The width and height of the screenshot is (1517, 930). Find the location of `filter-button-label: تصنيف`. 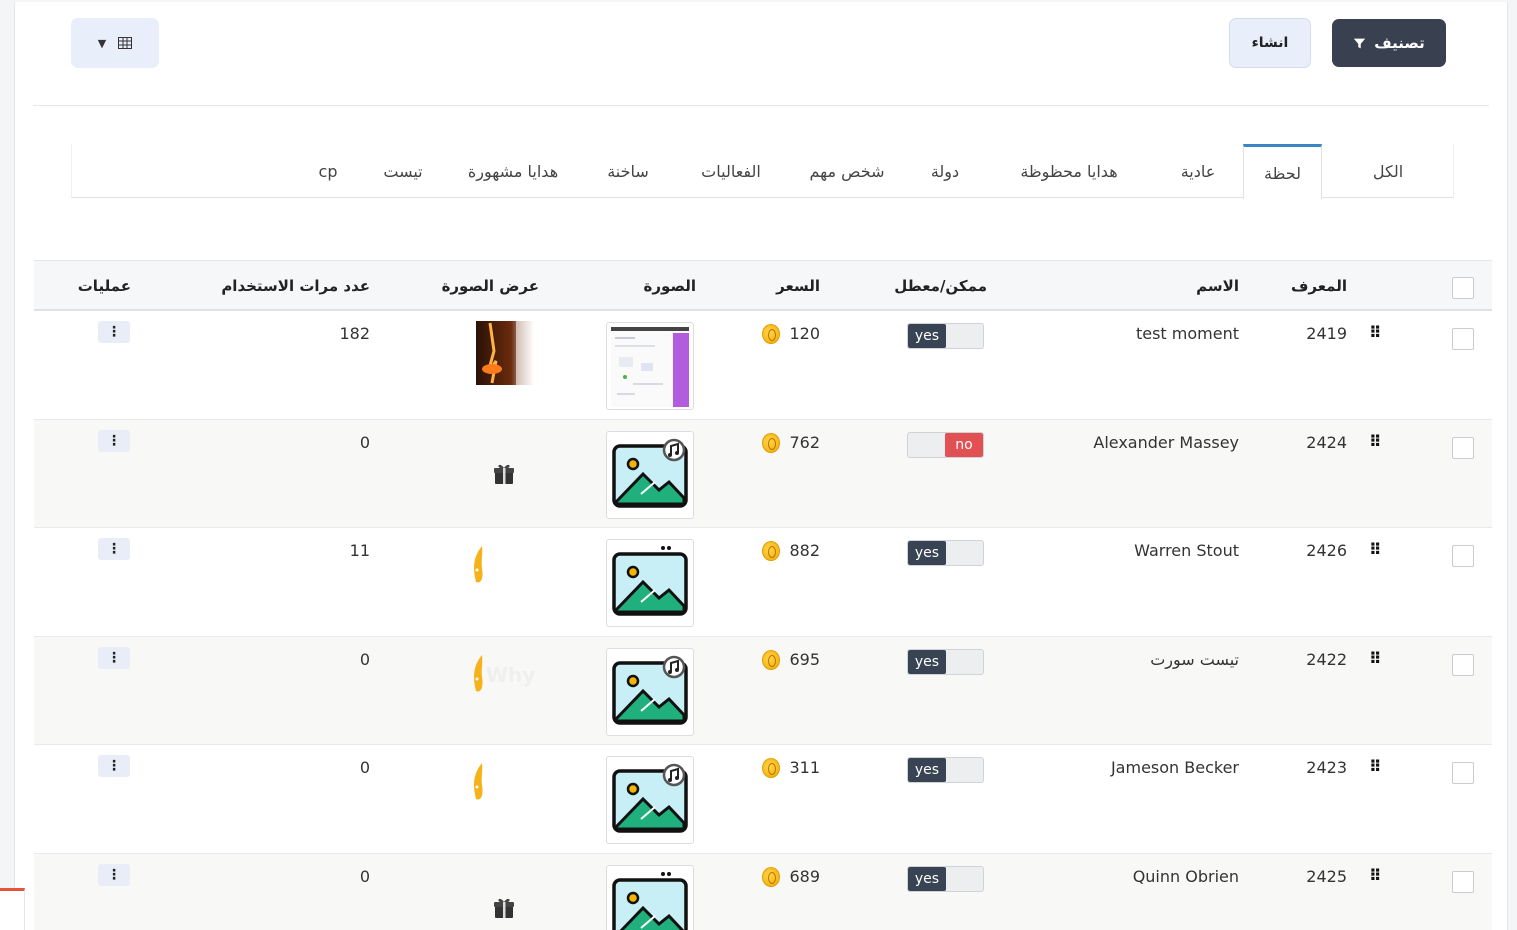

filter-button-label: تصنيف is located at coordinates (1399, 43).